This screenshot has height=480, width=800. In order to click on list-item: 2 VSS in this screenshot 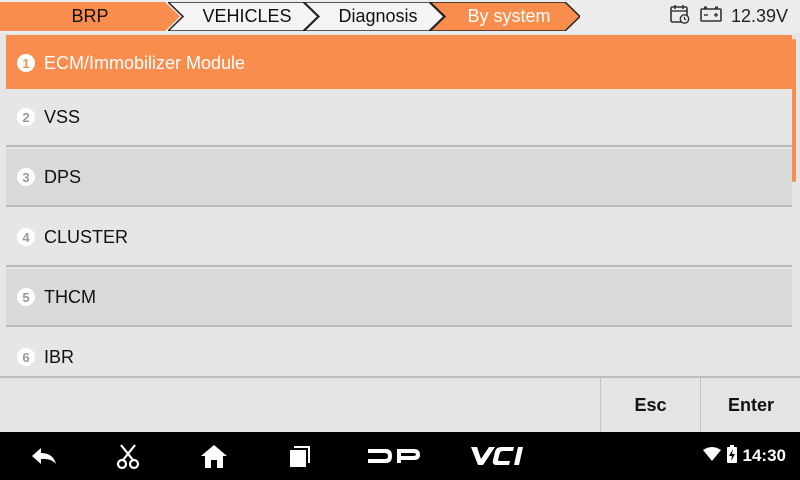, I will do `click(399, 118)`.